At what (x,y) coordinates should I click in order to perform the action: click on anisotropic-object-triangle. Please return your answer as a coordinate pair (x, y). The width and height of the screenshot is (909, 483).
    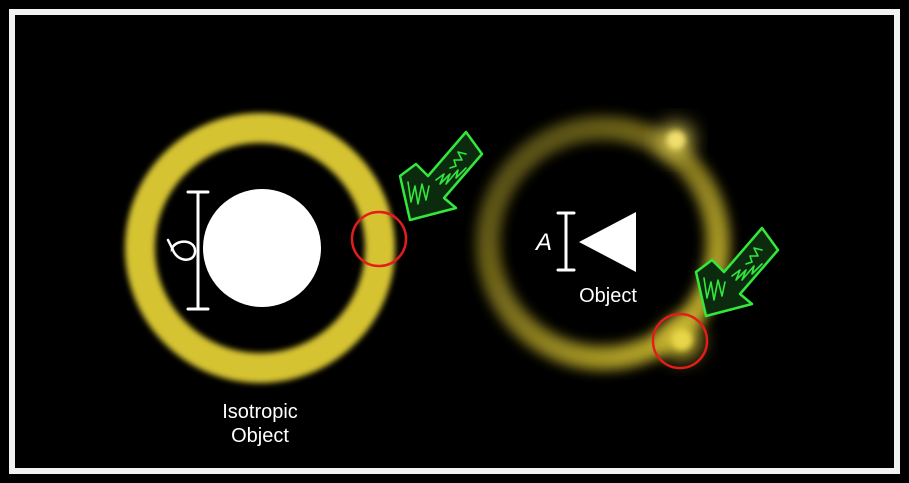
    Looking at the image, I should click on (607, 242).